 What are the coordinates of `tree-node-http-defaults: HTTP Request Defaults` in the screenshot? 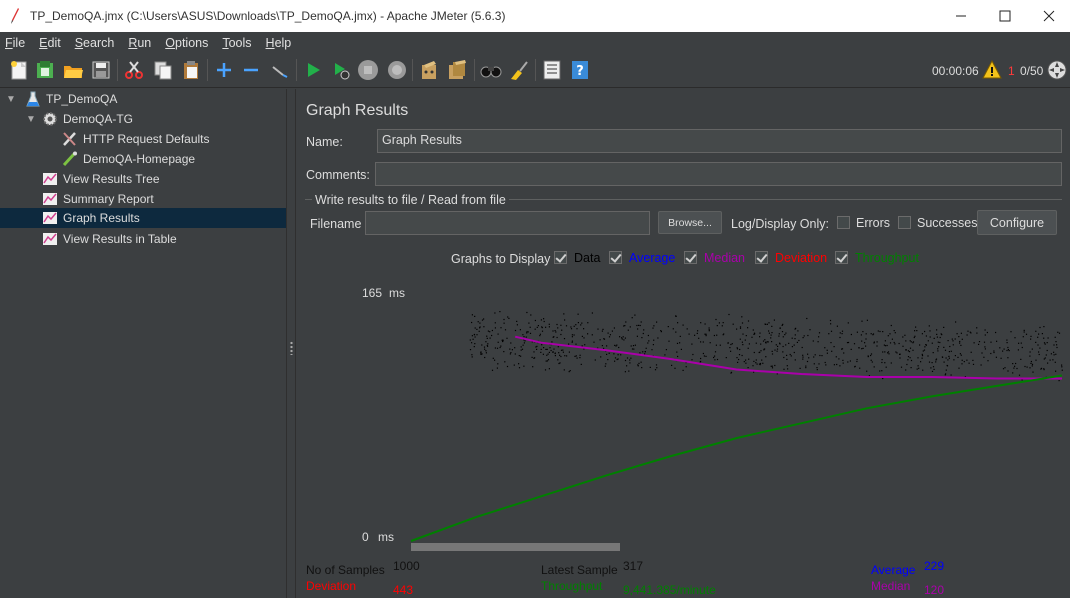 It's located at (135, 139).